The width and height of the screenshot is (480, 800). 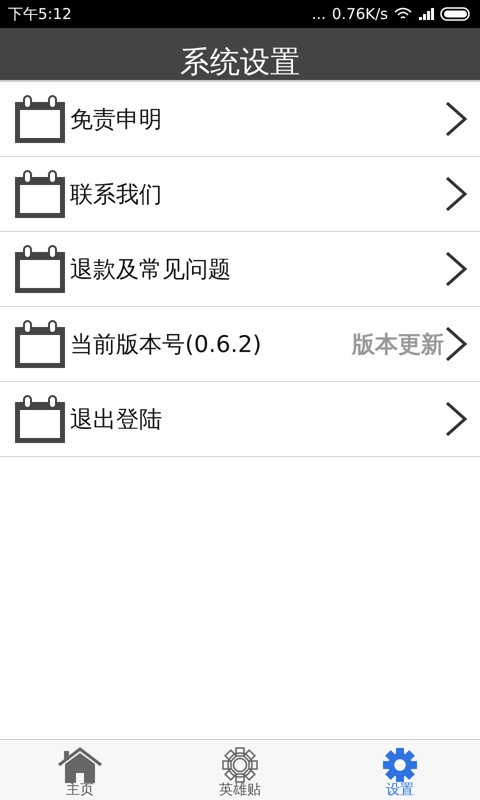 What do you see at coordinates (240, 419) in the screenshot?
I see `settings-item: 退出登陆` at bounding box center [240, 419].